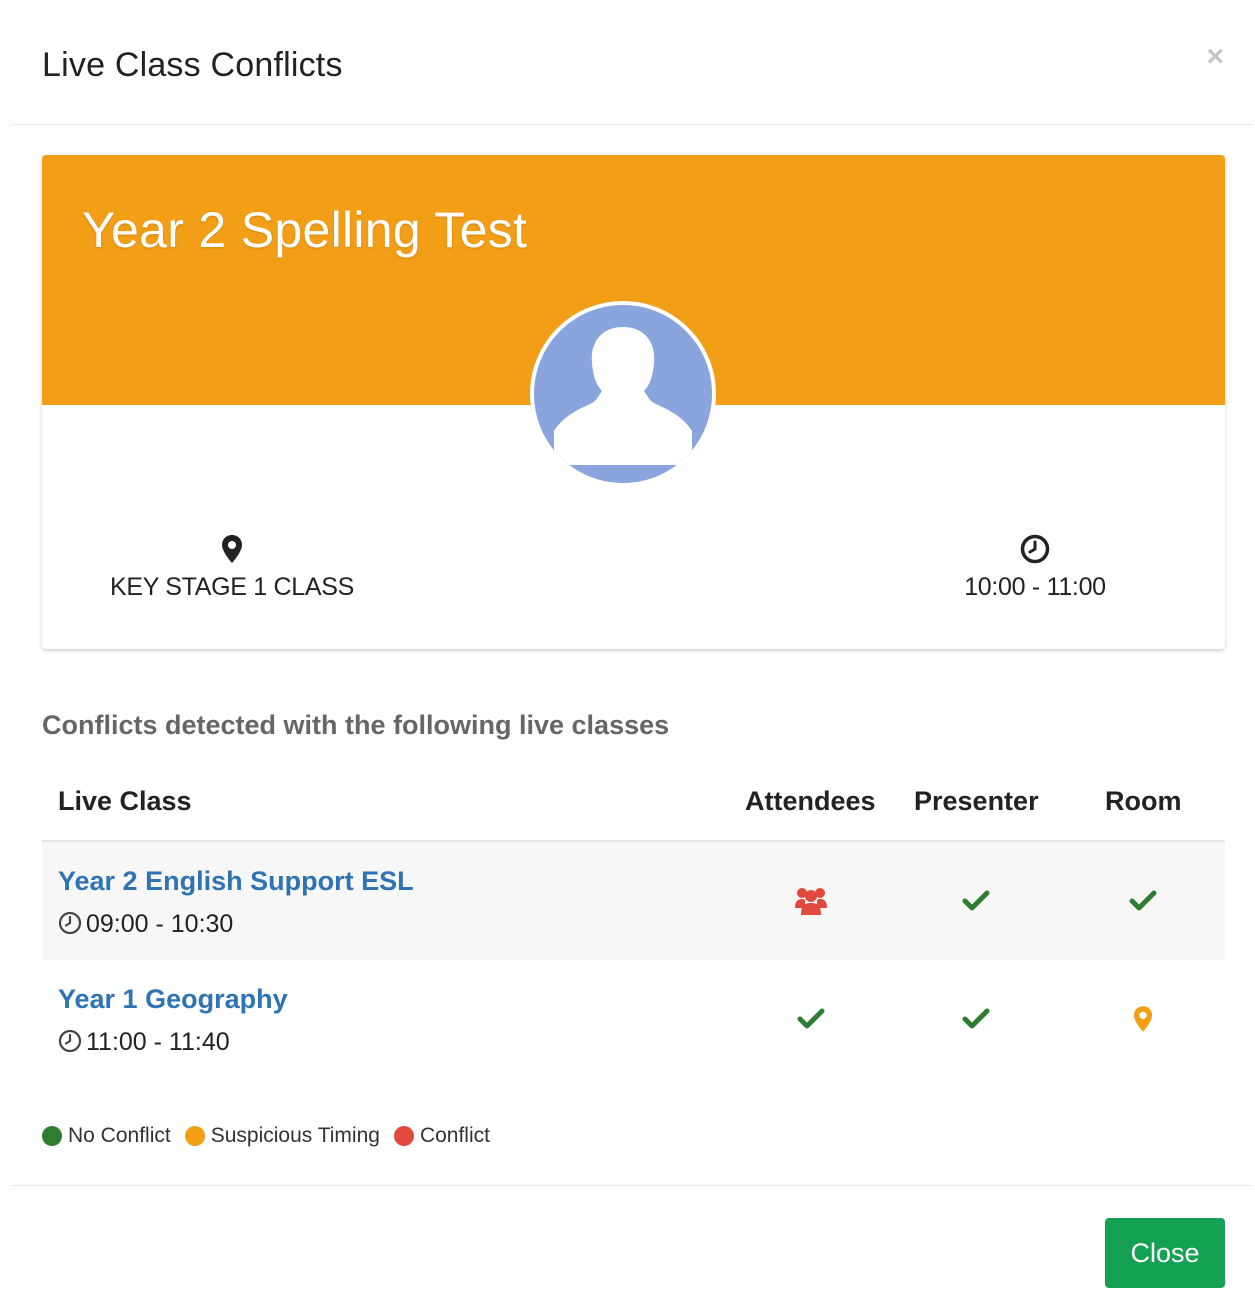  Describe the element at coordinates (403, 1136) in the screenshot. I see `red-dot-icon` at that location.